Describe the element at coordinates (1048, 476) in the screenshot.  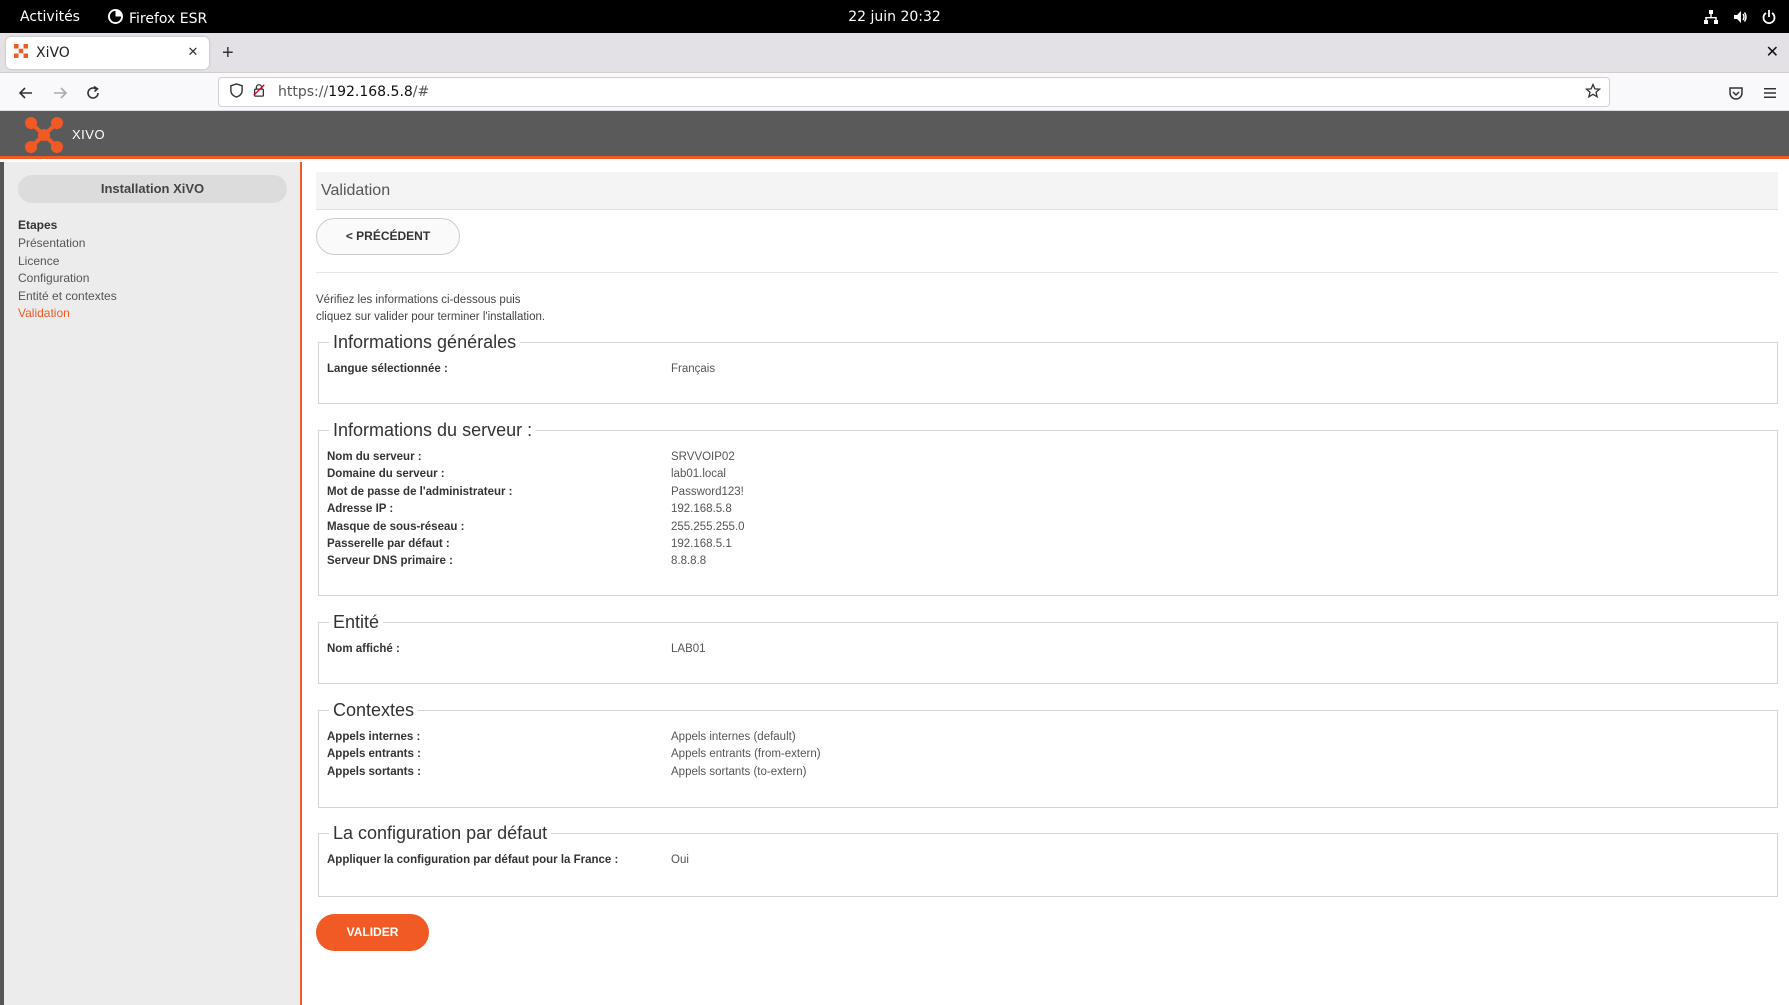
I see `summary-row: Domaine du serveur : lab01.local` at that location.